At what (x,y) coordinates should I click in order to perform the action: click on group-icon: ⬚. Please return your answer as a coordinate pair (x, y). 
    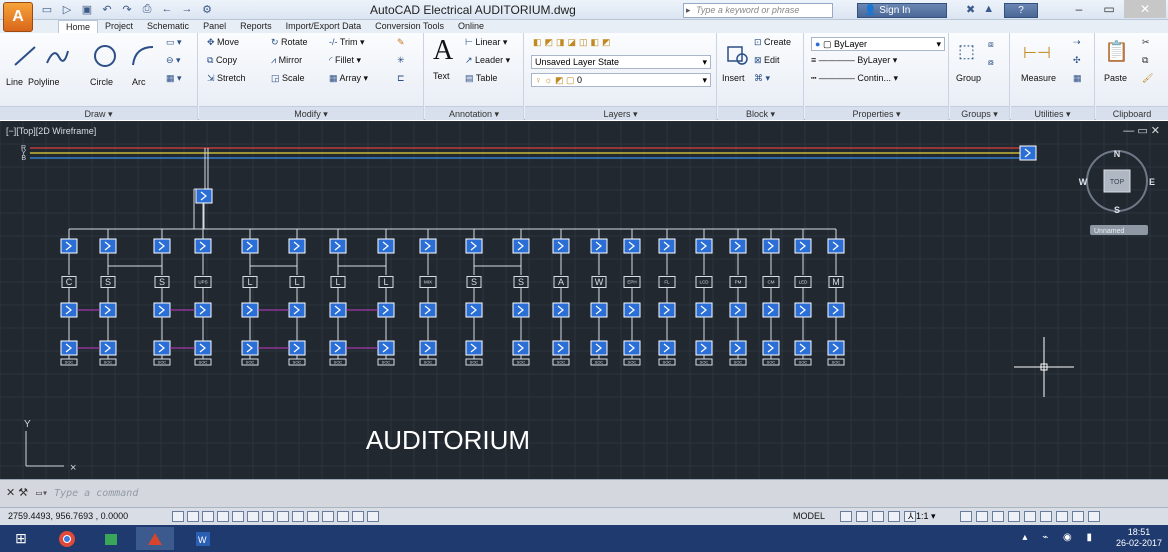
    Looking at the image, I should click on (966, 51).